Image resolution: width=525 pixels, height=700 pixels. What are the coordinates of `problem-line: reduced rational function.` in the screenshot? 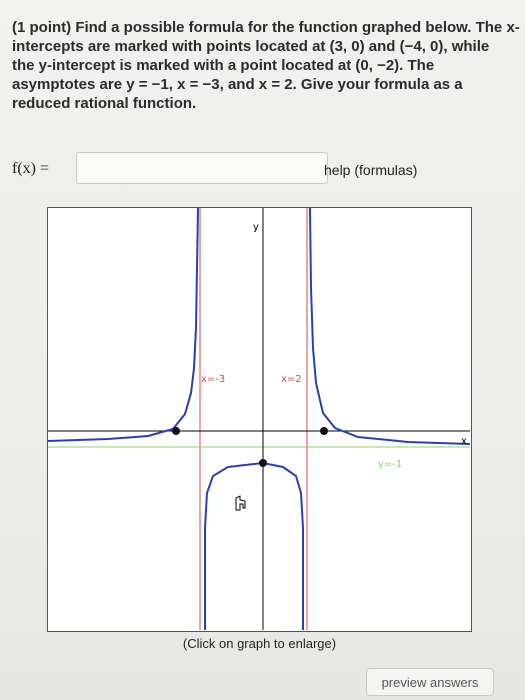 It's located at (104, 103).